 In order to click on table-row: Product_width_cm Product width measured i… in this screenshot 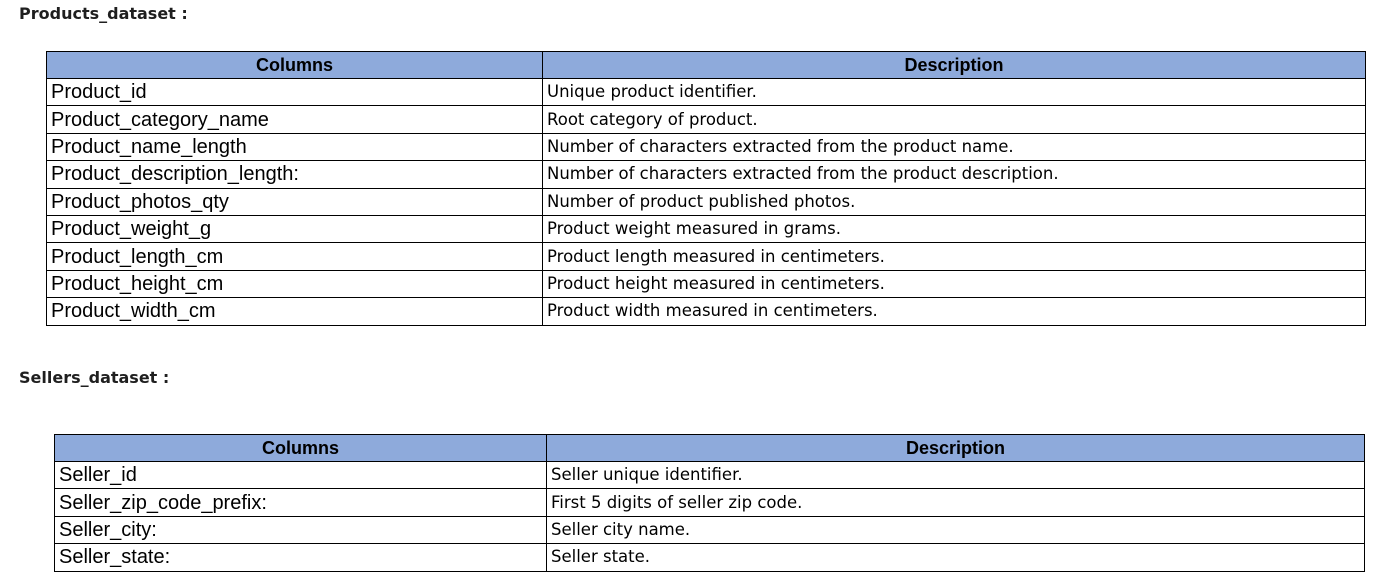, I will do `click(706, 311)`.